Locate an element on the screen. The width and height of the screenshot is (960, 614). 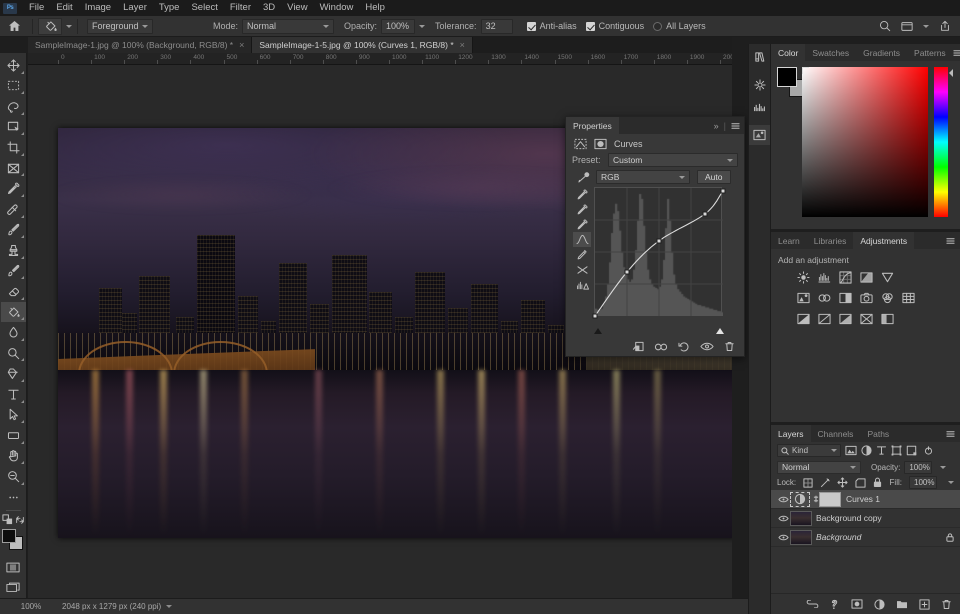
crop-tool is located at coordinates (13, 147).